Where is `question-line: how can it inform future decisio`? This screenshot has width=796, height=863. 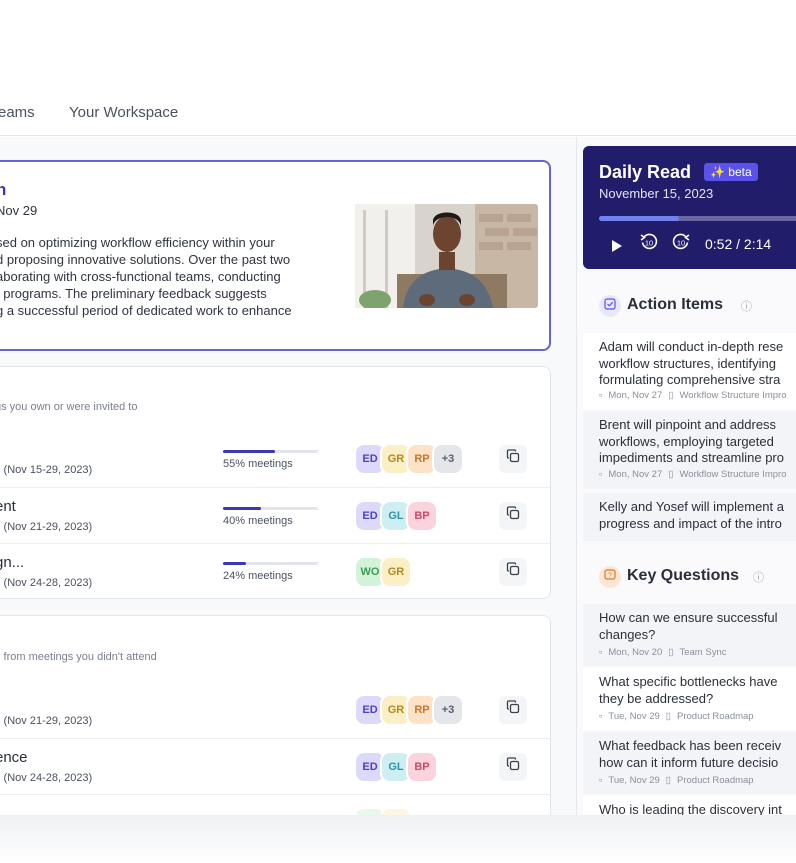
question-line: how can it inform future decisio is located at coordinates (689, 762).